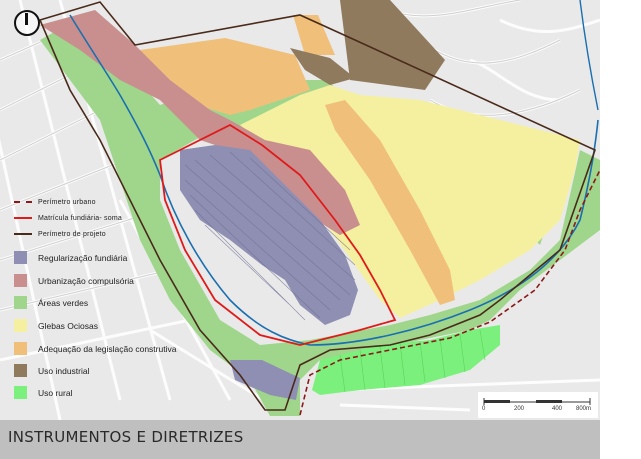 This screenshot has height=459, width=641. What do you see at coordinates (80, 218) in the screenshot?
I see `legend-label: Matrícula fundiária- soma` at bounding box center [80, 218].